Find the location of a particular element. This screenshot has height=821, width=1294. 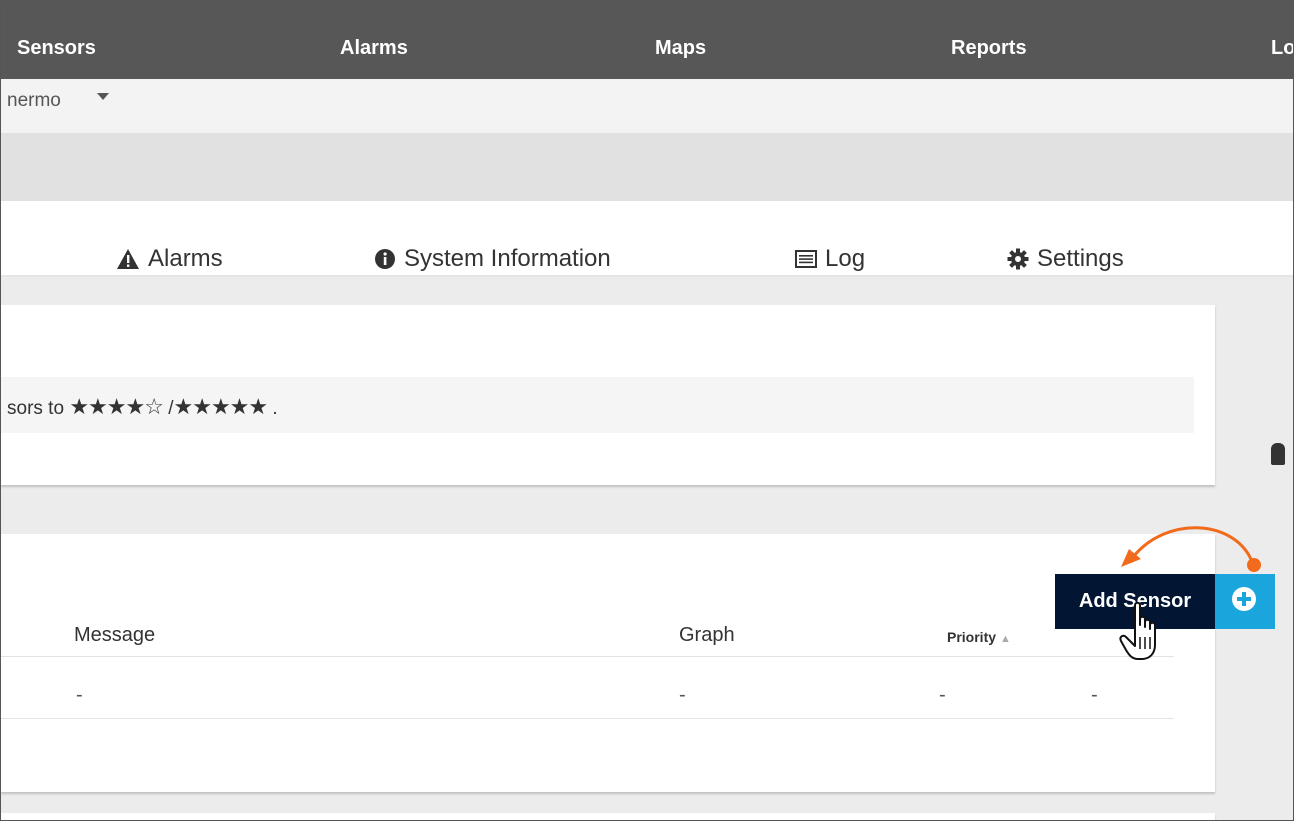

tab-system-information: System Information is located at coordinates (492, 259).